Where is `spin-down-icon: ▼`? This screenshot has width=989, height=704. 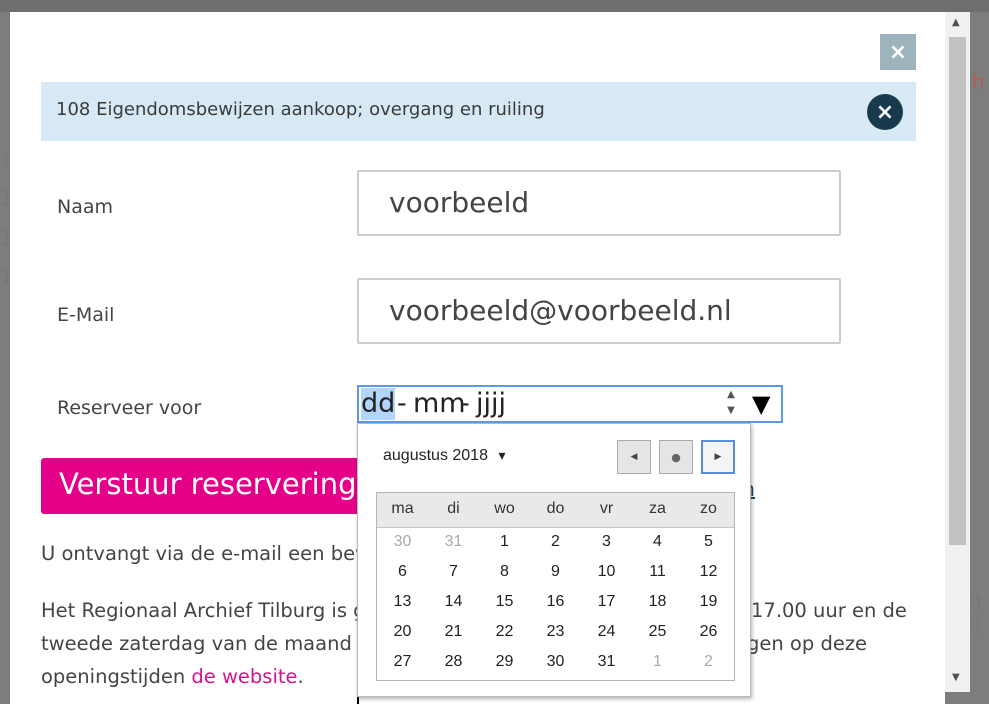 spin-down-icon: ▼ is located at coordinates (731, 411).